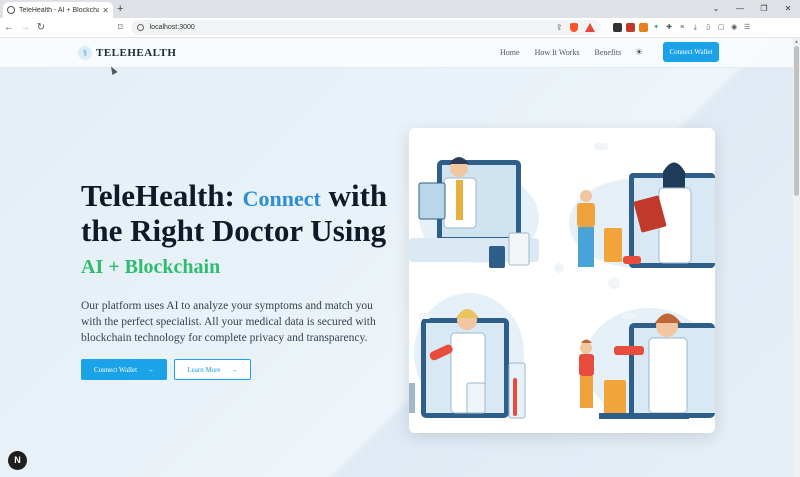 Image resolution: width=800 pixels, height=477 pixels. Describe the element at coordinates (740, 9) in the screenshot. I see `minimize-icon: —` at that location.